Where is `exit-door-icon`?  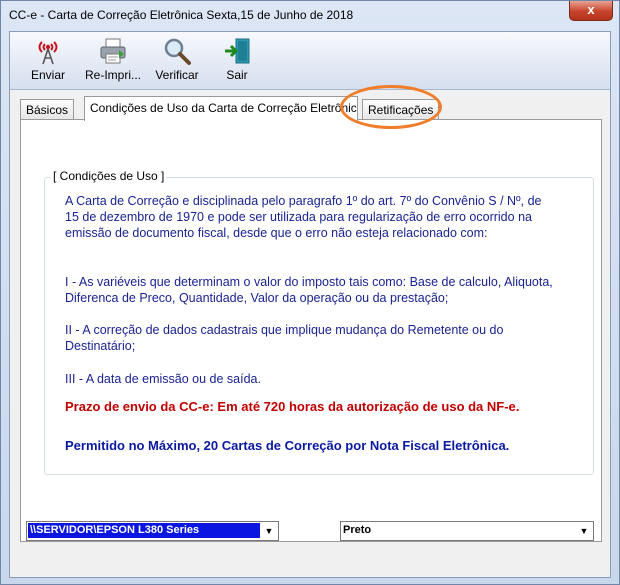
exit-door-icon is located at coordinates (237, 51).